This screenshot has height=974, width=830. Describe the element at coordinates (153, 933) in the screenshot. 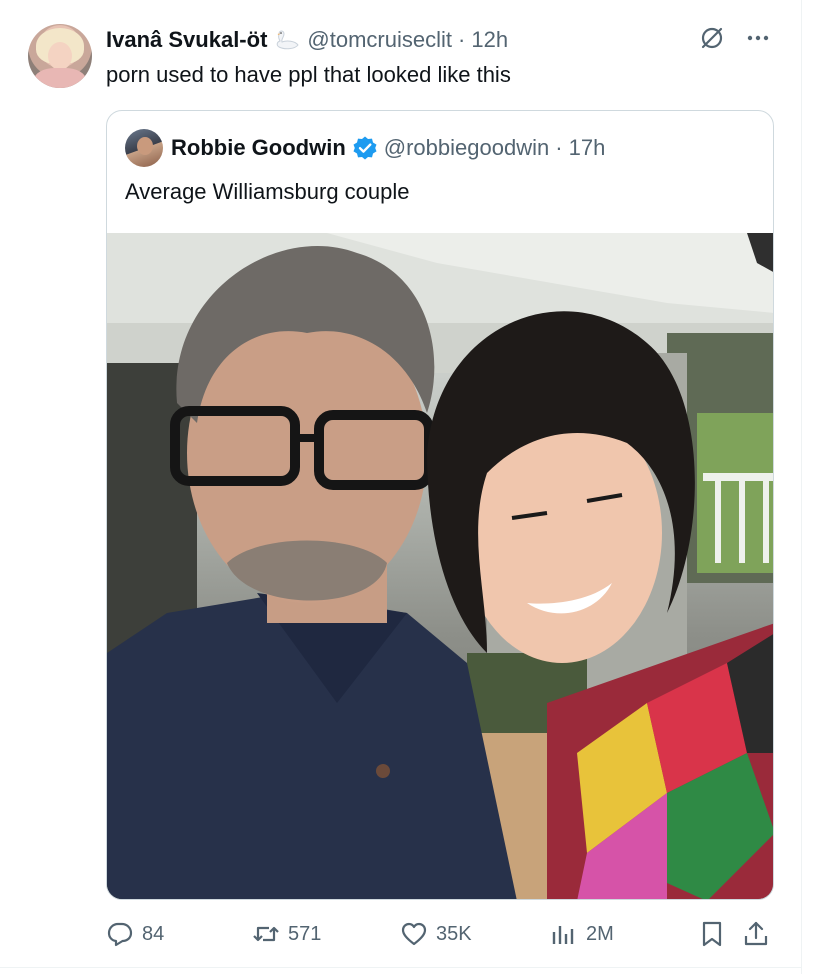

I see `reply-count: 84` at that location.